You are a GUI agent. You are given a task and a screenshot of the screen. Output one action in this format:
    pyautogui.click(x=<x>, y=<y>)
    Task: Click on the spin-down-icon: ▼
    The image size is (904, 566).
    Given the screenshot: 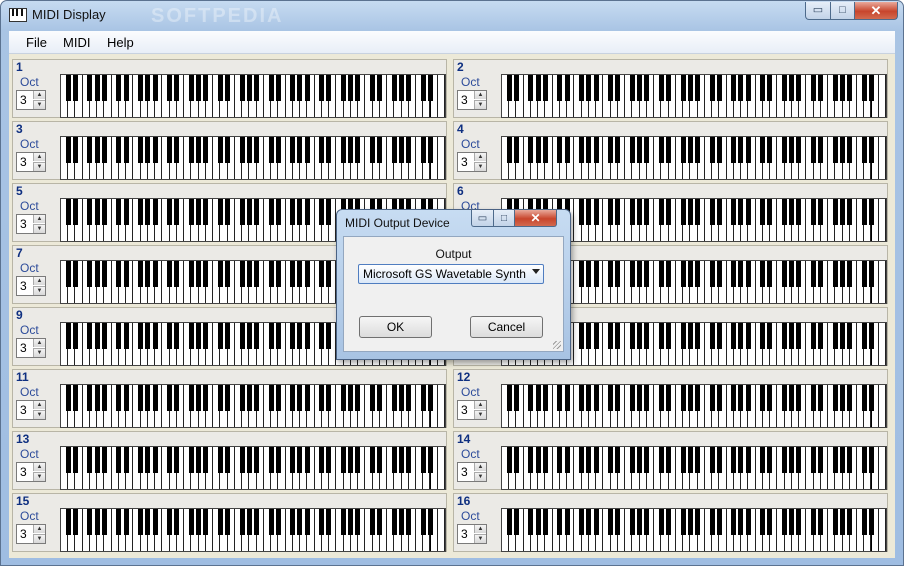 What is the action you would take?
    pyautogui.click(x=480, y=414)
    